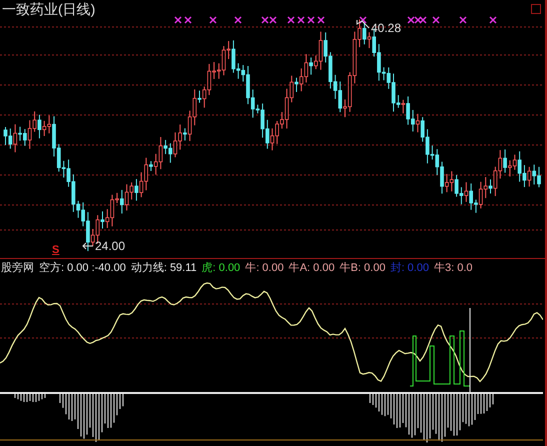 The image size is (547, 446). Describe the element at coordinates (17, 268) in the screenshot. I see `indicator-name: 股旁网` at that location.